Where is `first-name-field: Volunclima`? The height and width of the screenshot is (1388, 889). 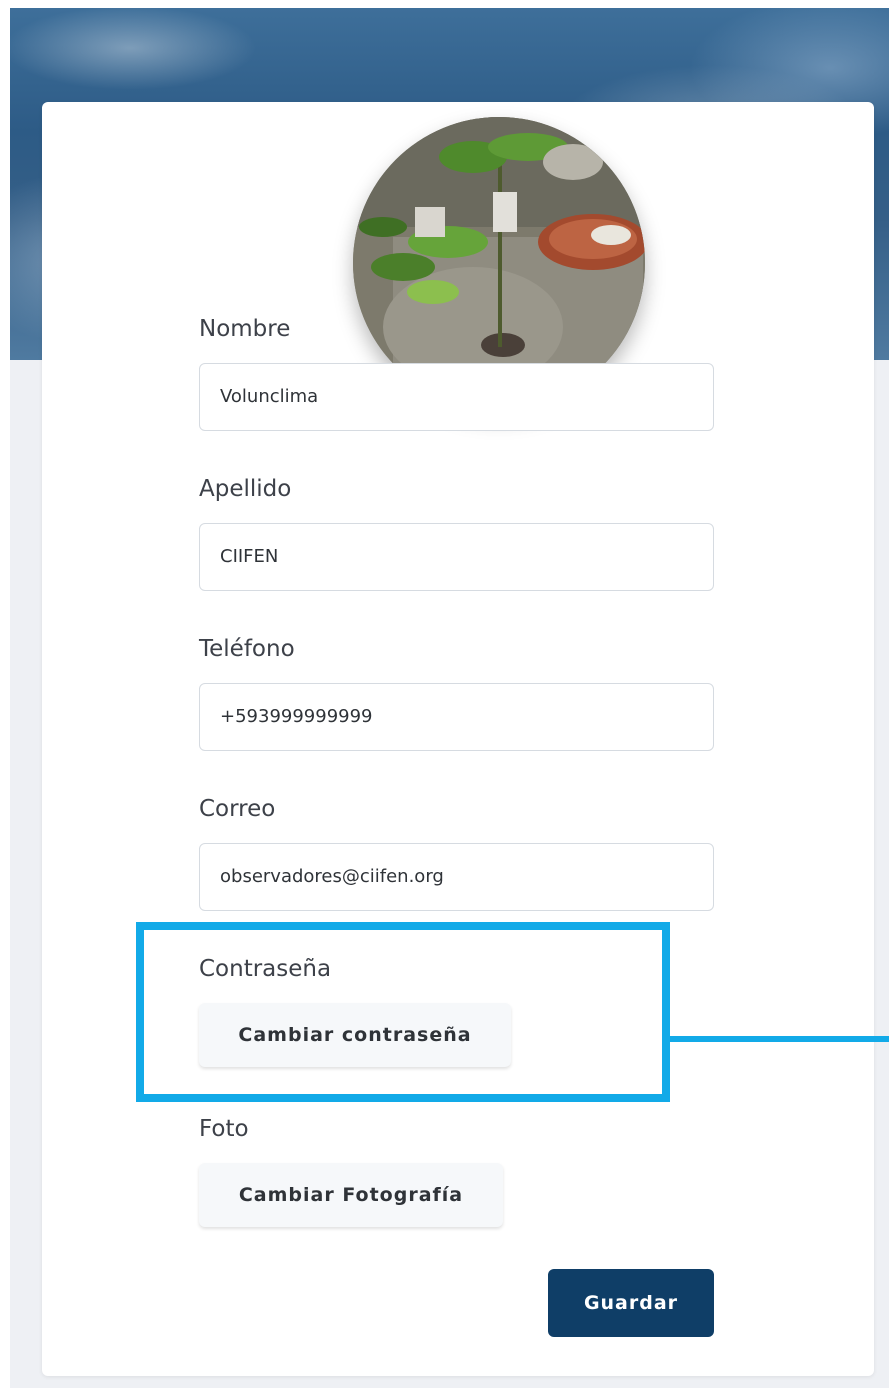
first-name-field: Volunclima is located at coordinates (456, 397).